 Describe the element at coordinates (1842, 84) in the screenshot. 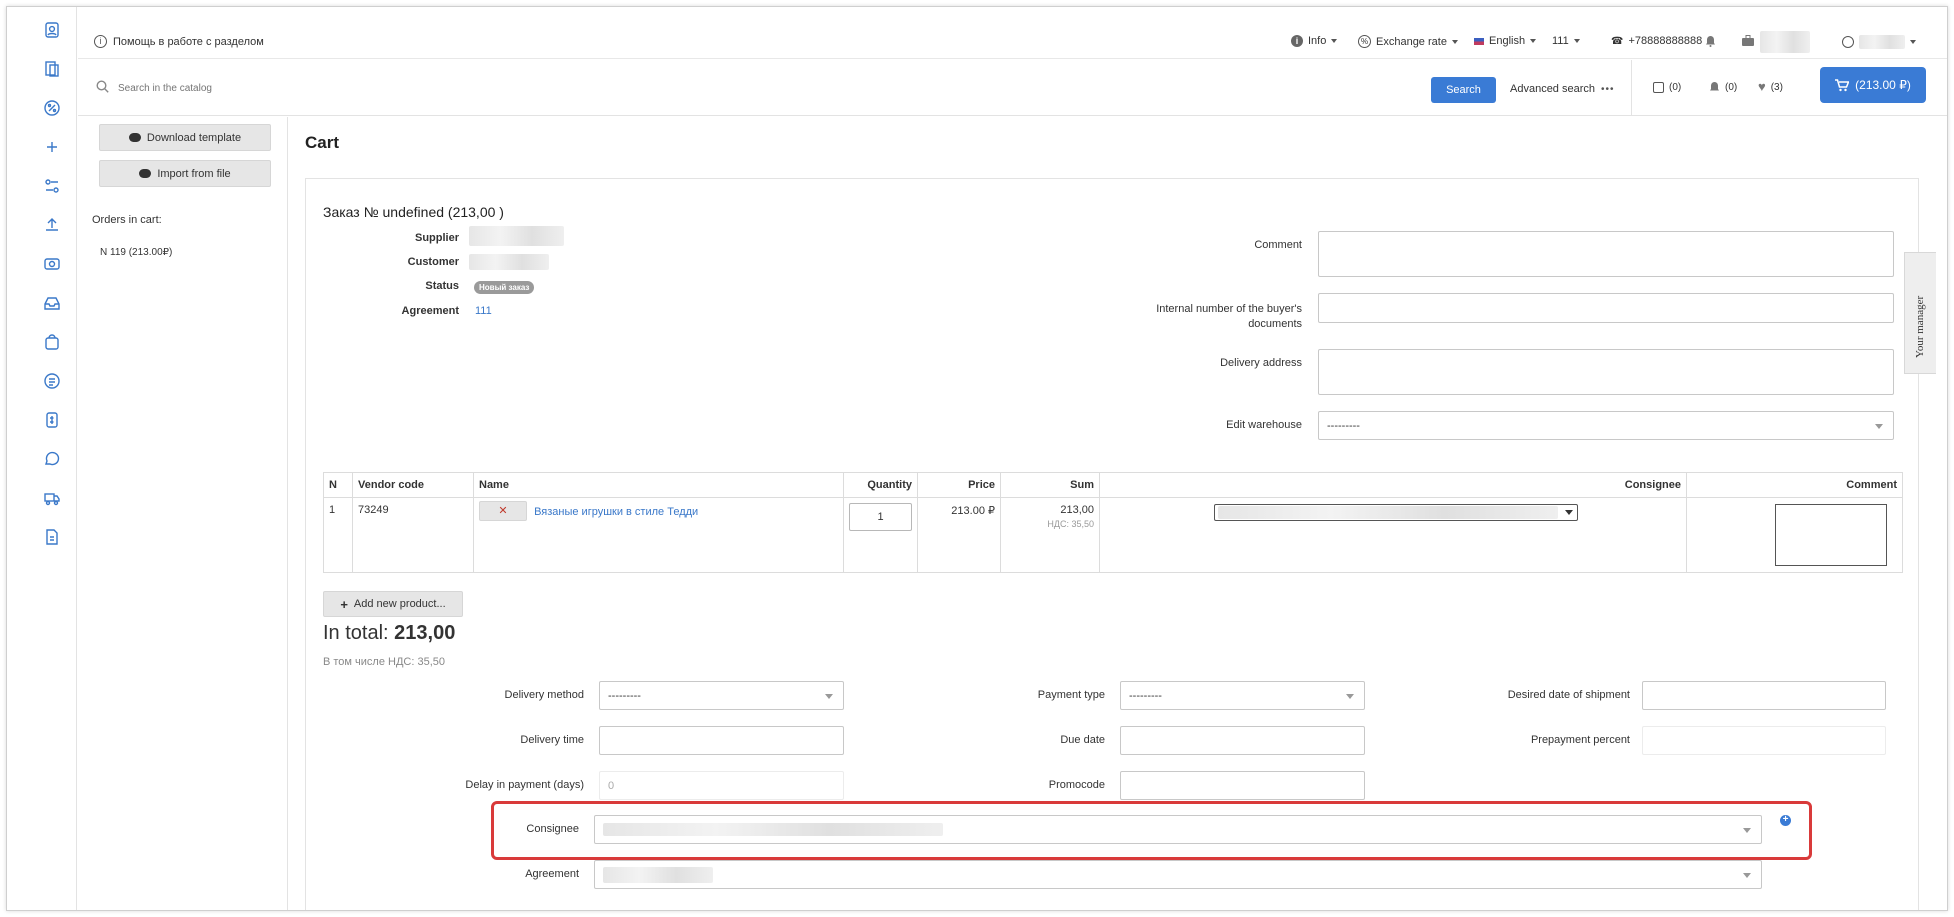

I see `cart-icon` at that location.